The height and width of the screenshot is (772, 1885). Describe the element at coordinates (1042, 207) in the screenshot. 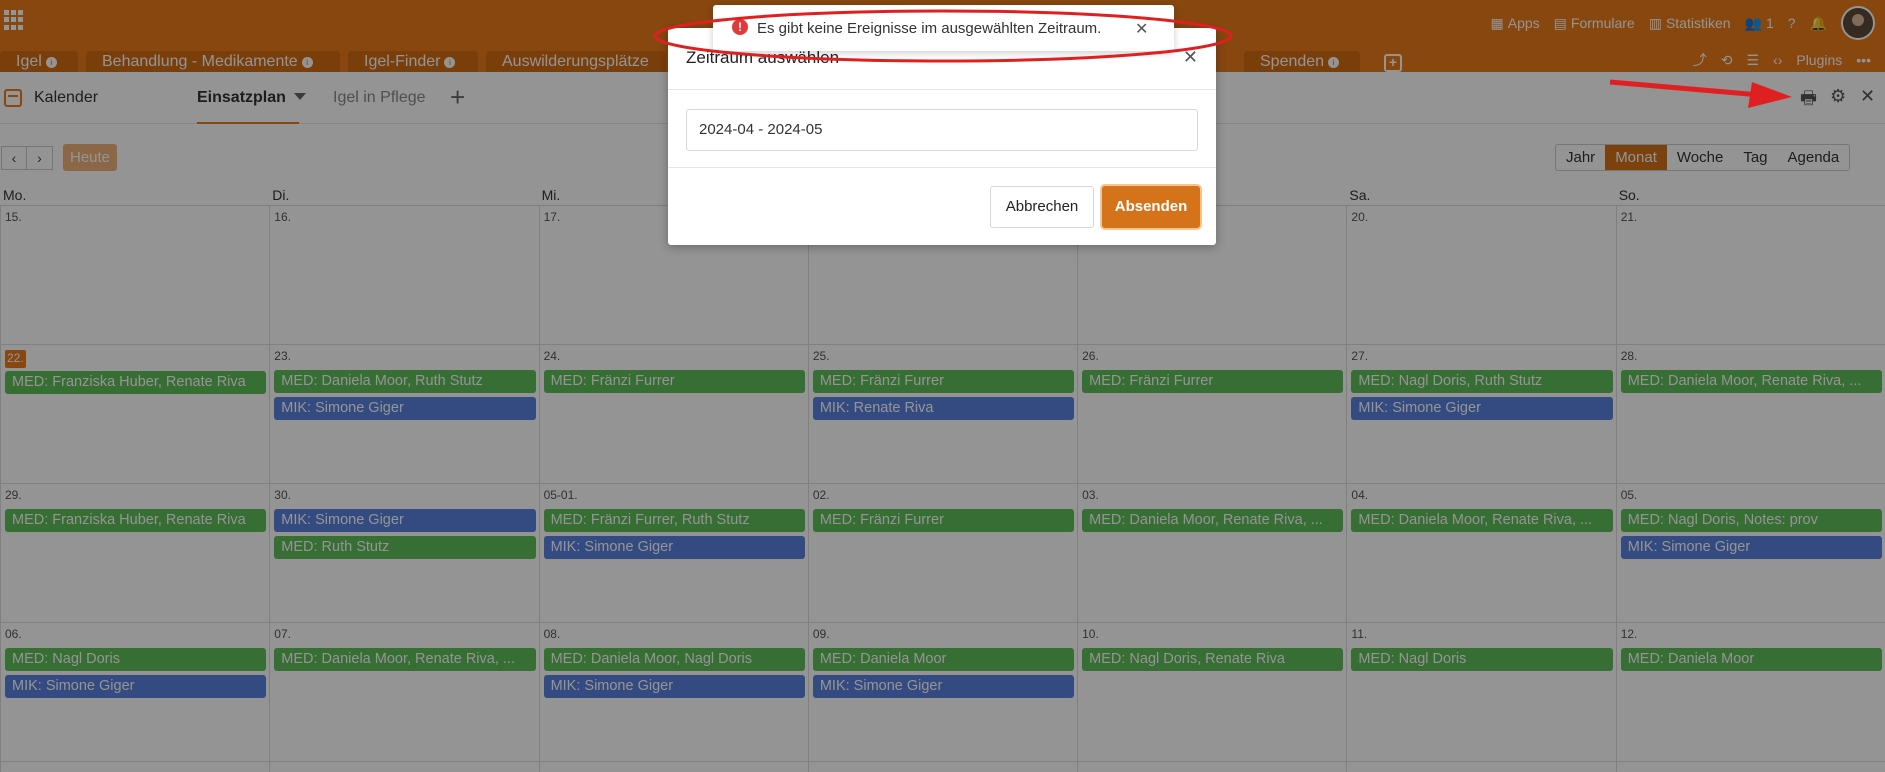

I see `cancel-button: Abbrechen` at that location.